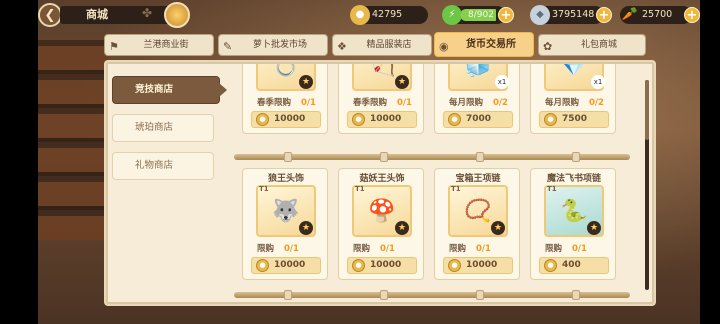 This screenshot has height=324, width=720. I want to click on item-name: 宝箱王项链, so click(478, 179).